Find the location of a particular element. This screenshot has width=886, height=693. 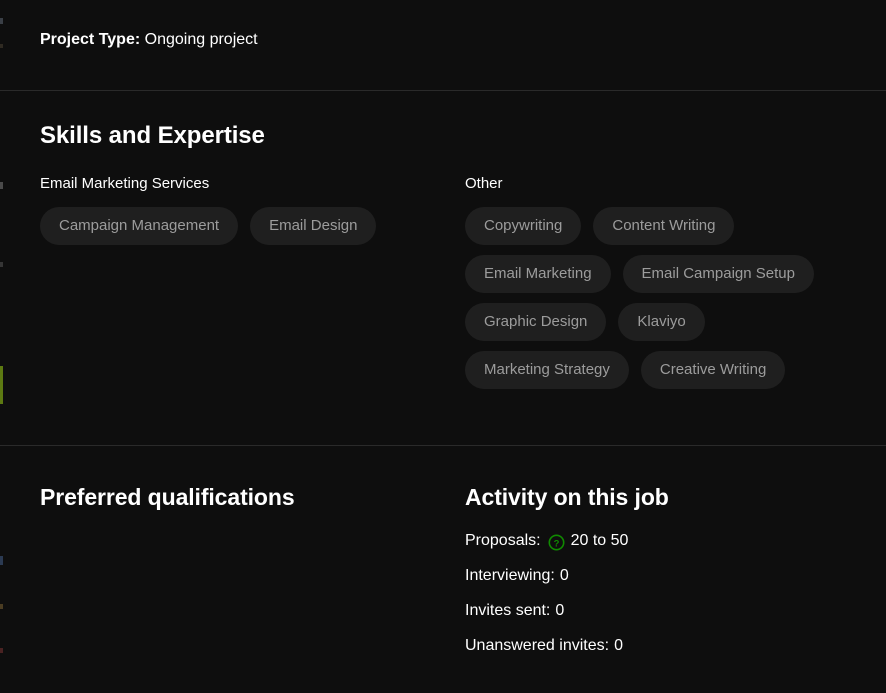

skill-pill: Email Marketing is located at coordinates (538, 274).